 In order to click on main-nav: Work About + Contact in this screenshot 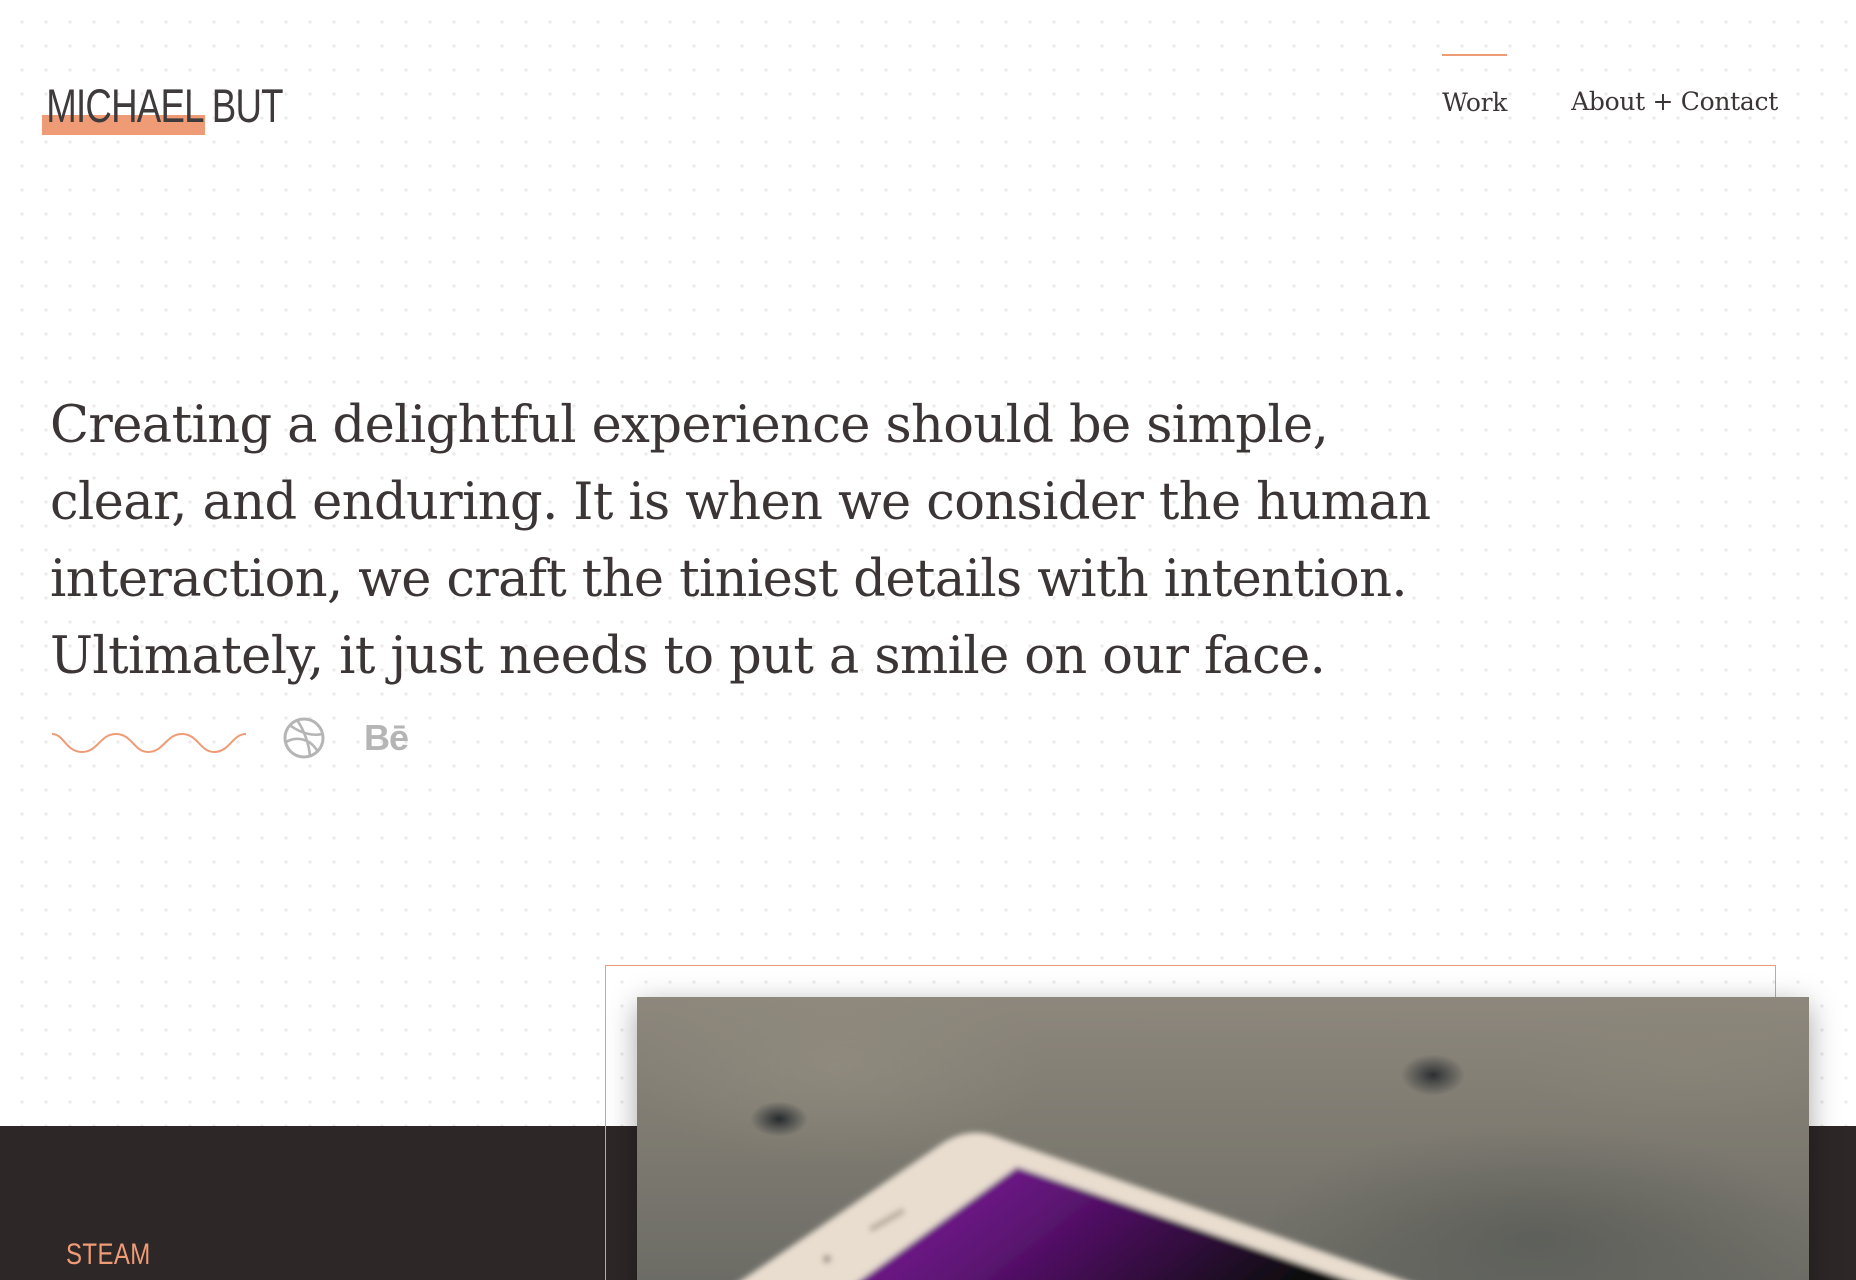, I will do `click(1610, 83)`.